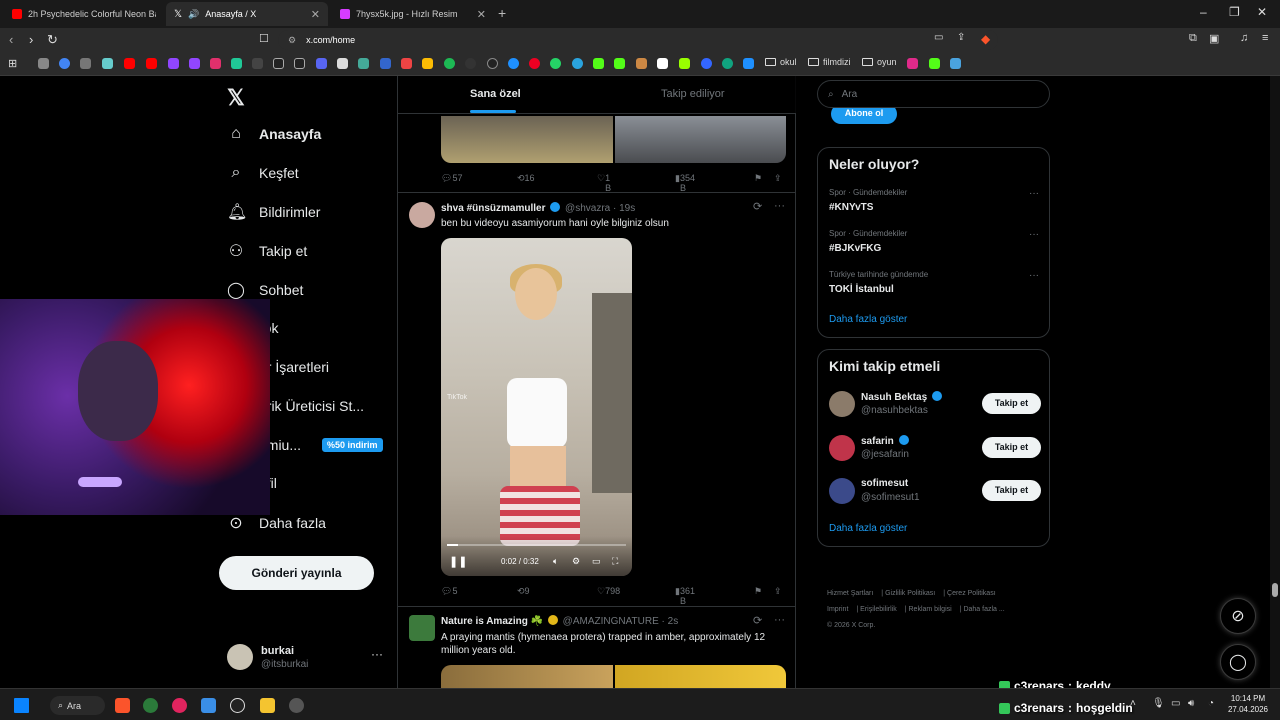  What do you see at coordinates (492, 63) in the screenshot?
I see `github-icon` at bounding box center [492, 63].